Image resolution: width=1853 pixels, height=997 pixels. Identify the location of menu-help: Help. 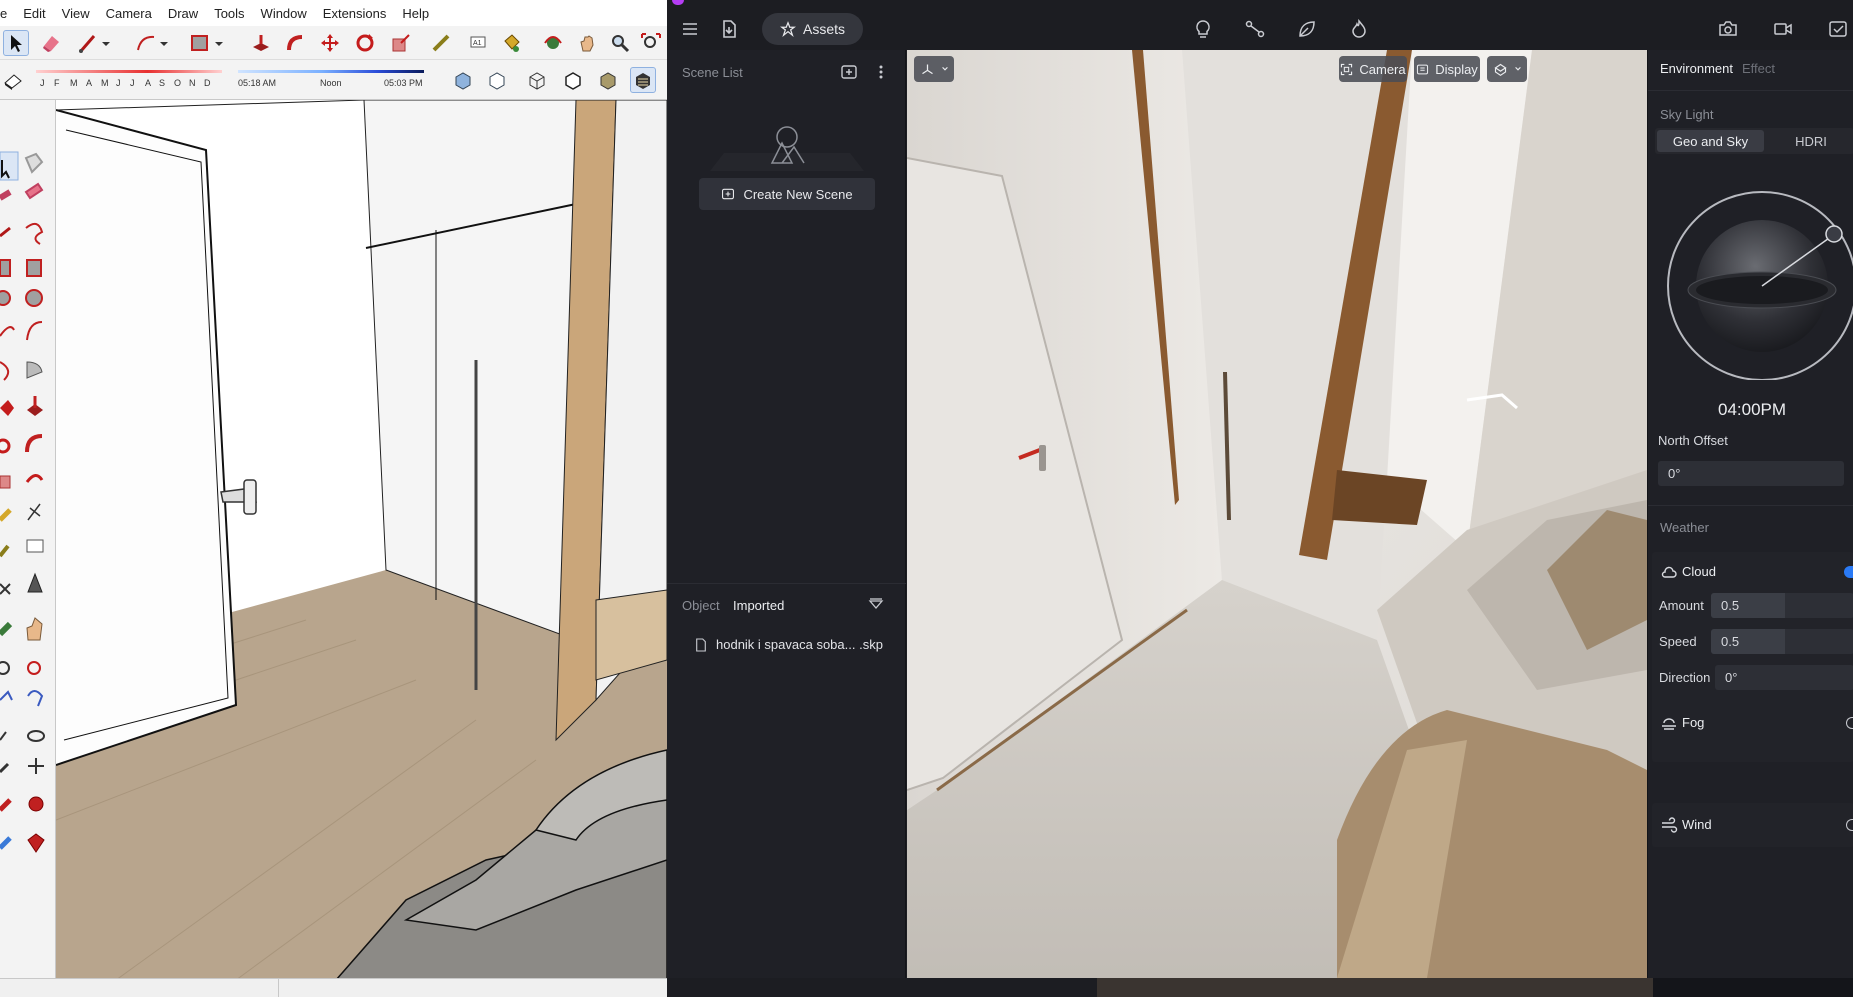
(415, 13).